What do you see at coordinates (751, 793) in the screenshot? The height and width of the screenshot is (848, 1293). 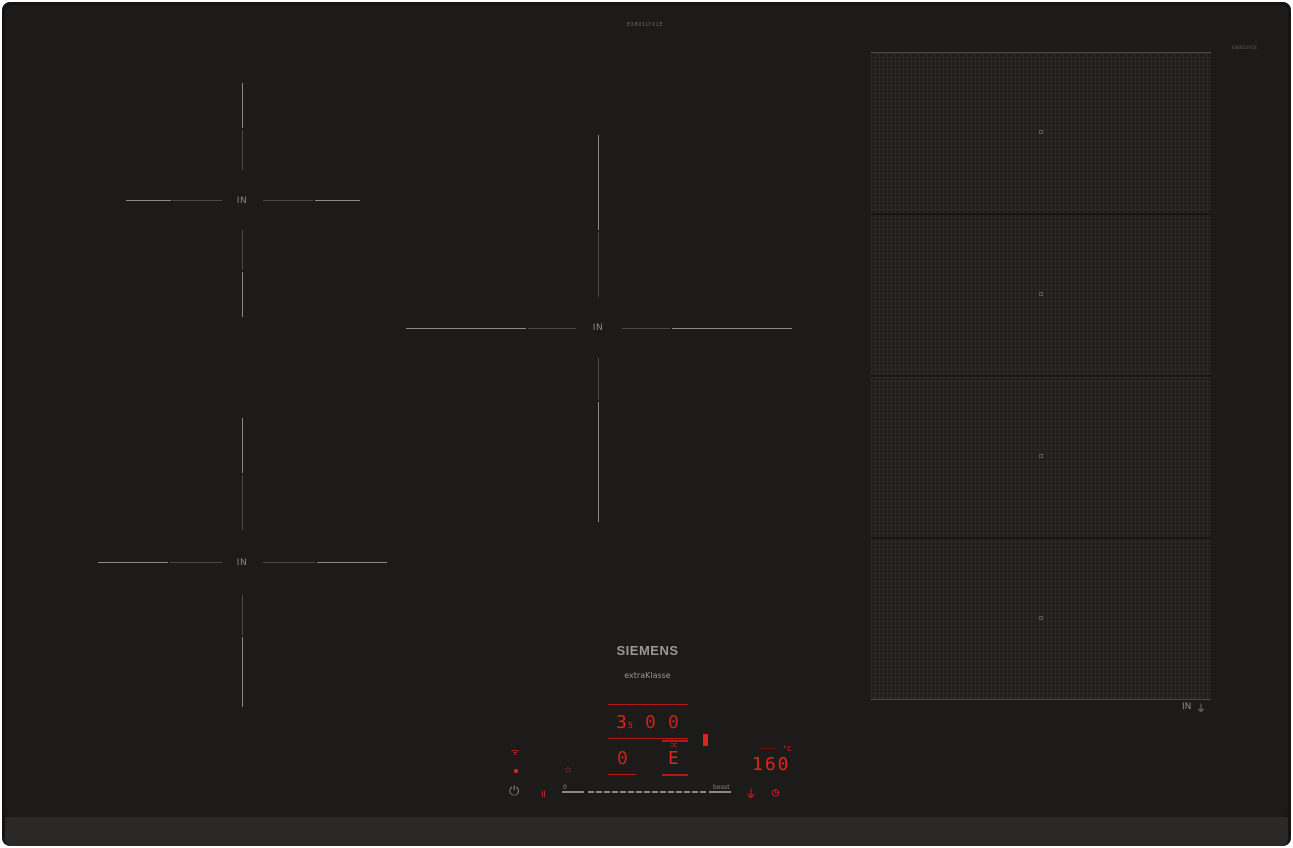 I see `frying-sensor-icon: ⏚` at bounding box center [751, 793].